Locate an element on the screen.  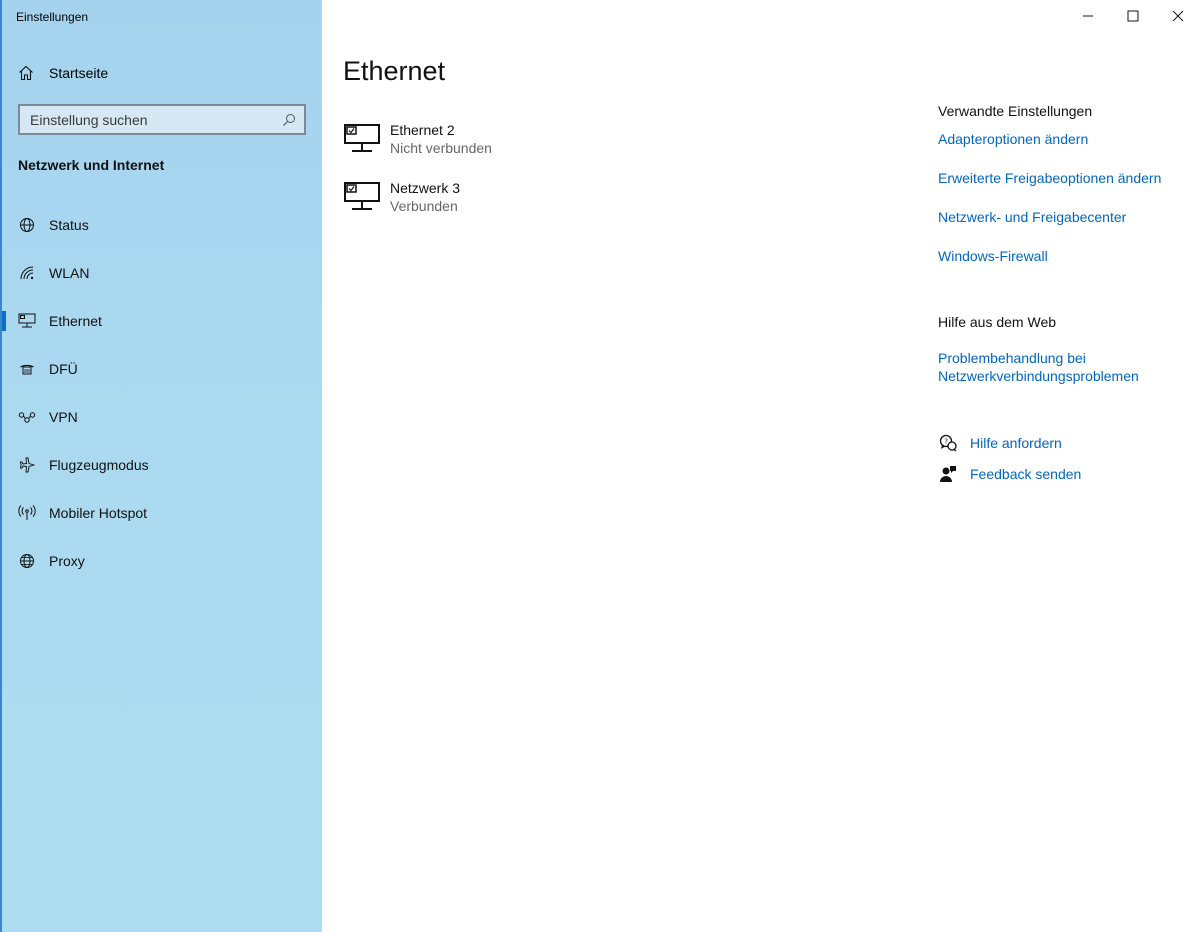
network-item-ethernet-2: Ethernet 2 Nicht verbunden is located at coordinates (418, 141).